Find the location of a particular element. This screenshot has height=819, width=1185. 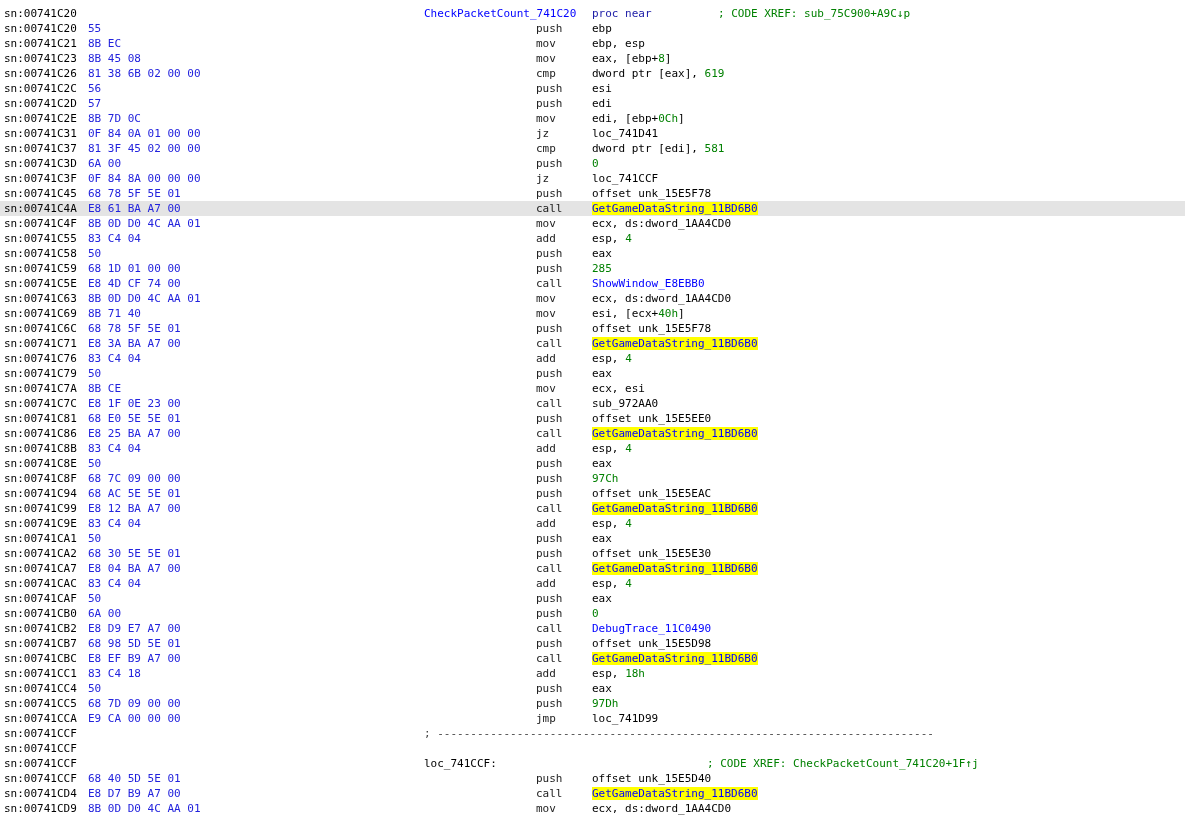

address-text: sn:00741C71 is located at coordinates (40, 343).